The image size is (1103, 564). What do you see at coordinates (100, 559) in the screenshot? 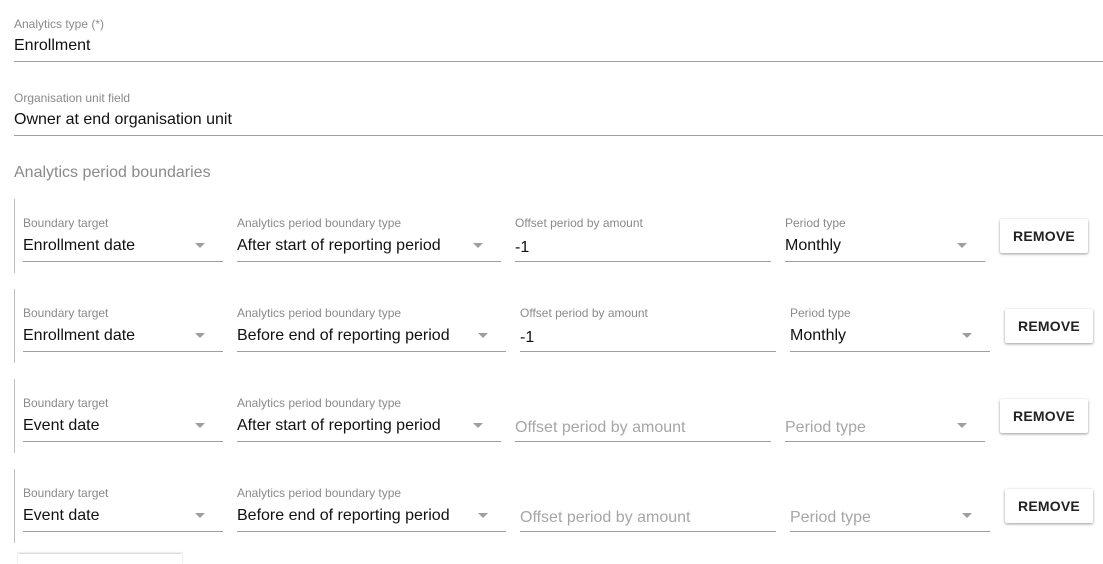
I see `add-boundary-button` at bounding box center [100, 559].